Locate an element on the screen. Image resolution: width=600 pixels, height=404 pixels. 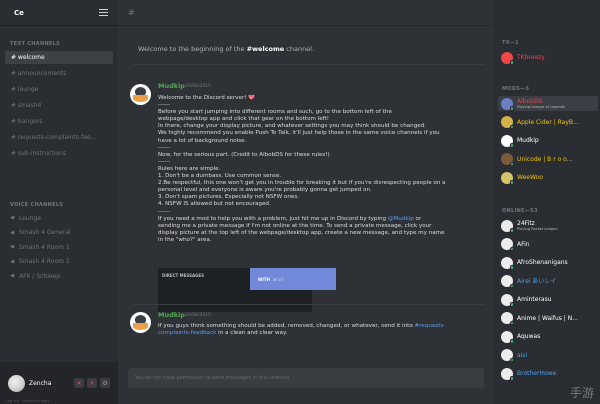
member-item: aisi is located at coordinates (548, 355).